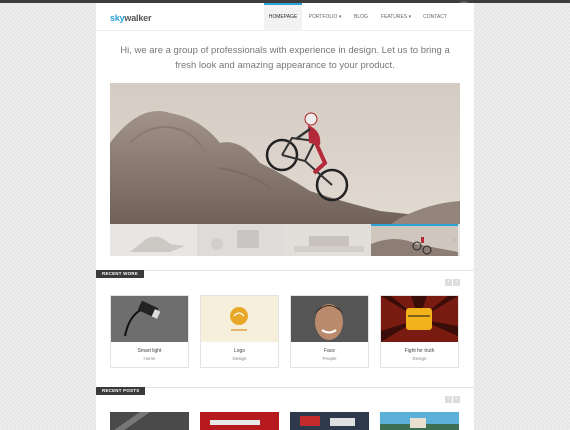 This screenshot has width=570, height=430. I want to click on recent-posts-arrows: ‹ ›, so click(452, 396).